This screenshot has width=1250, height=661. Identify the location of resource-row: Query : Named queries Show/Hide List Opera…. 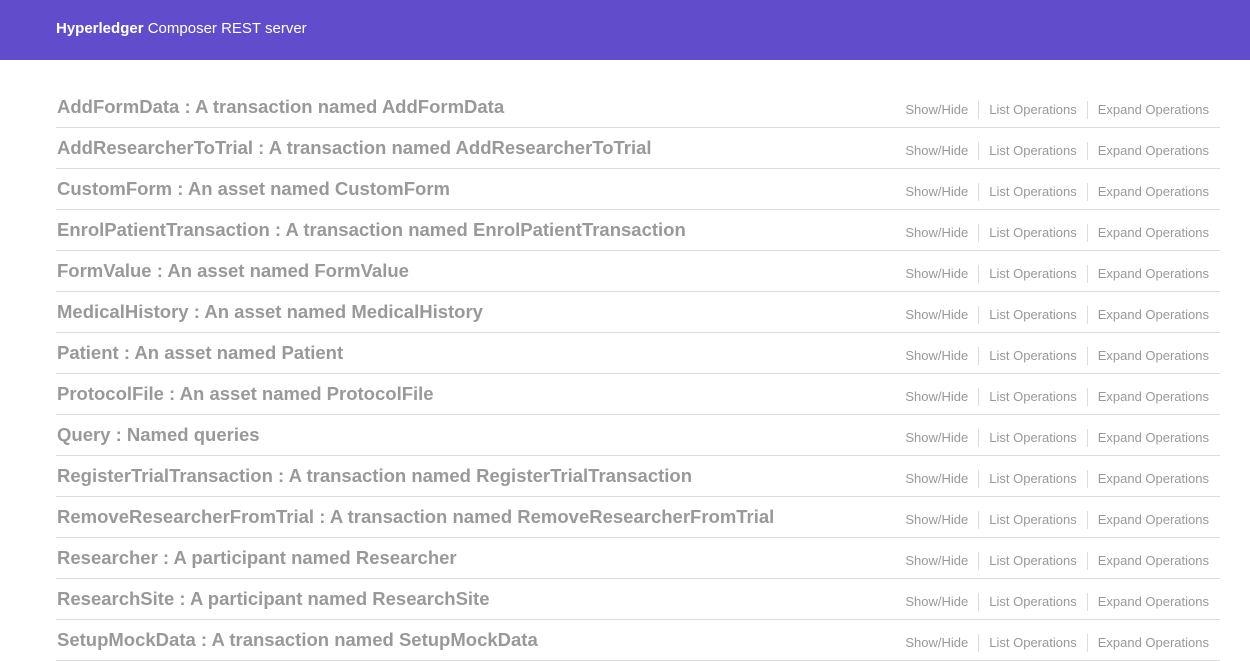
(638, 435).